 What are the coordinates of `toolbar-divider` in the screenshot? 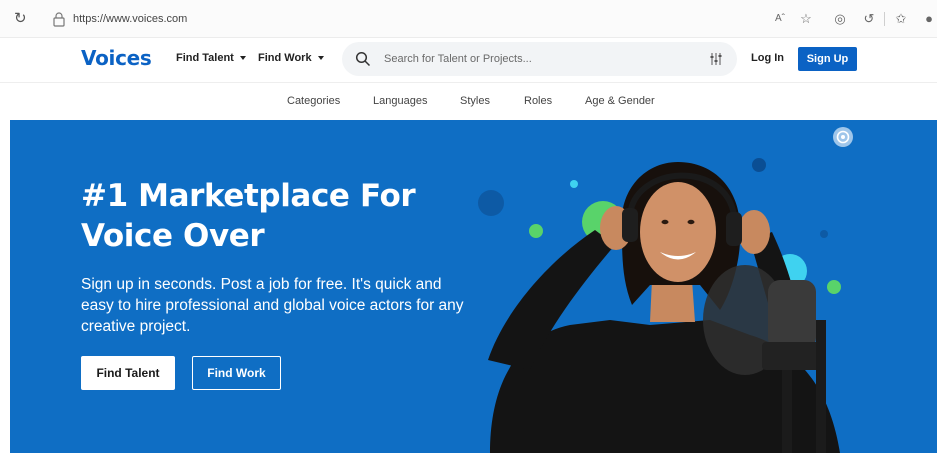 It's located at (884, 19).